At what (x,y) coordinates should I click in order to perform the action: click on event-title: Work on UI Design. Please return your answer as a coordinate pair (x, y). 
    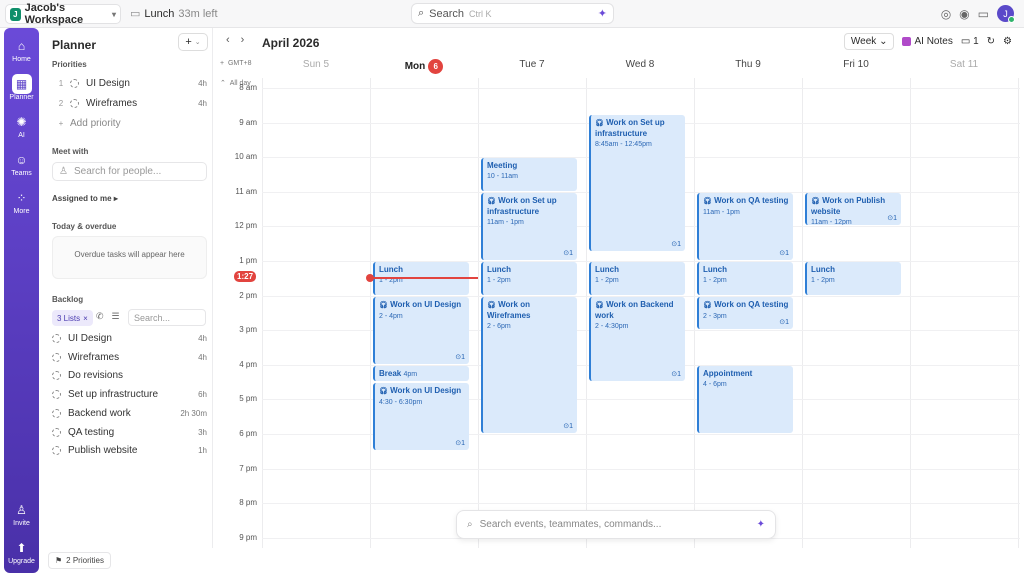
    Looking at the image, I should click on (426, 304).